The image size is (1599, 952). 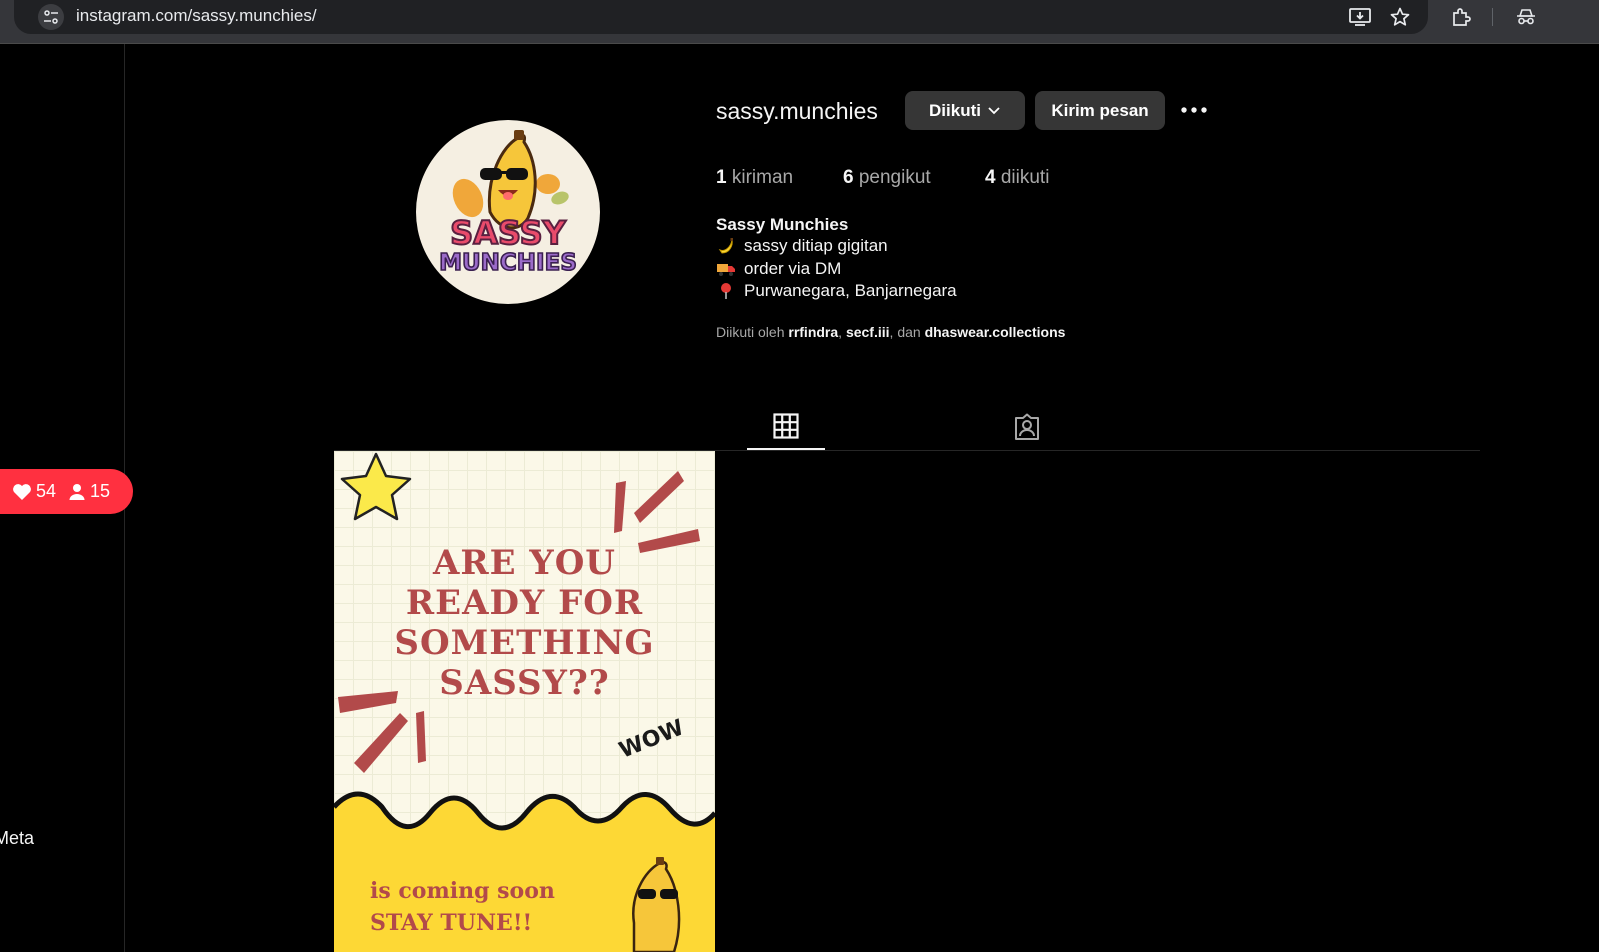 I want to click on bio-display-name: Sassy Munchies, so click(x=782, y=224).